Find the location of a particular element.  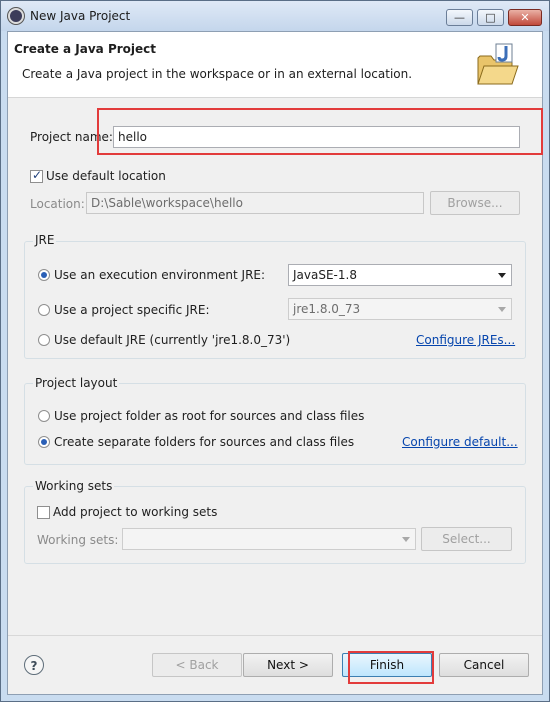

close-button: ✕ is located at coordinates (525, 17).